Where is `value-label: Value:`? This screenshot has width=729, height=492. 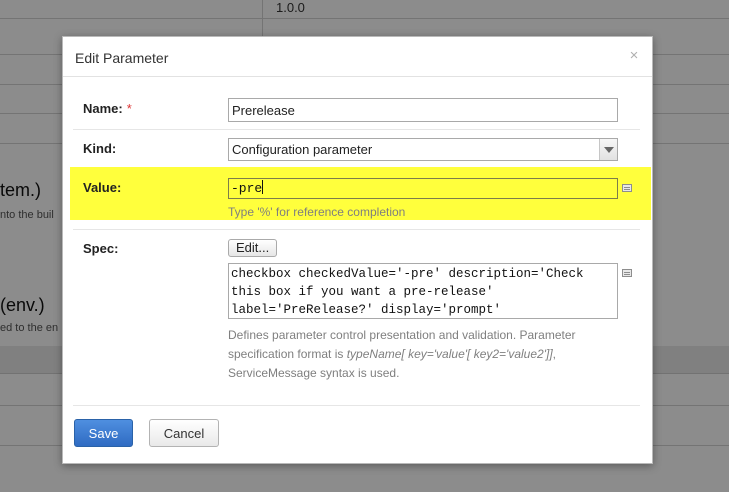
value-label: Value: is located at coordinates (102, 187).